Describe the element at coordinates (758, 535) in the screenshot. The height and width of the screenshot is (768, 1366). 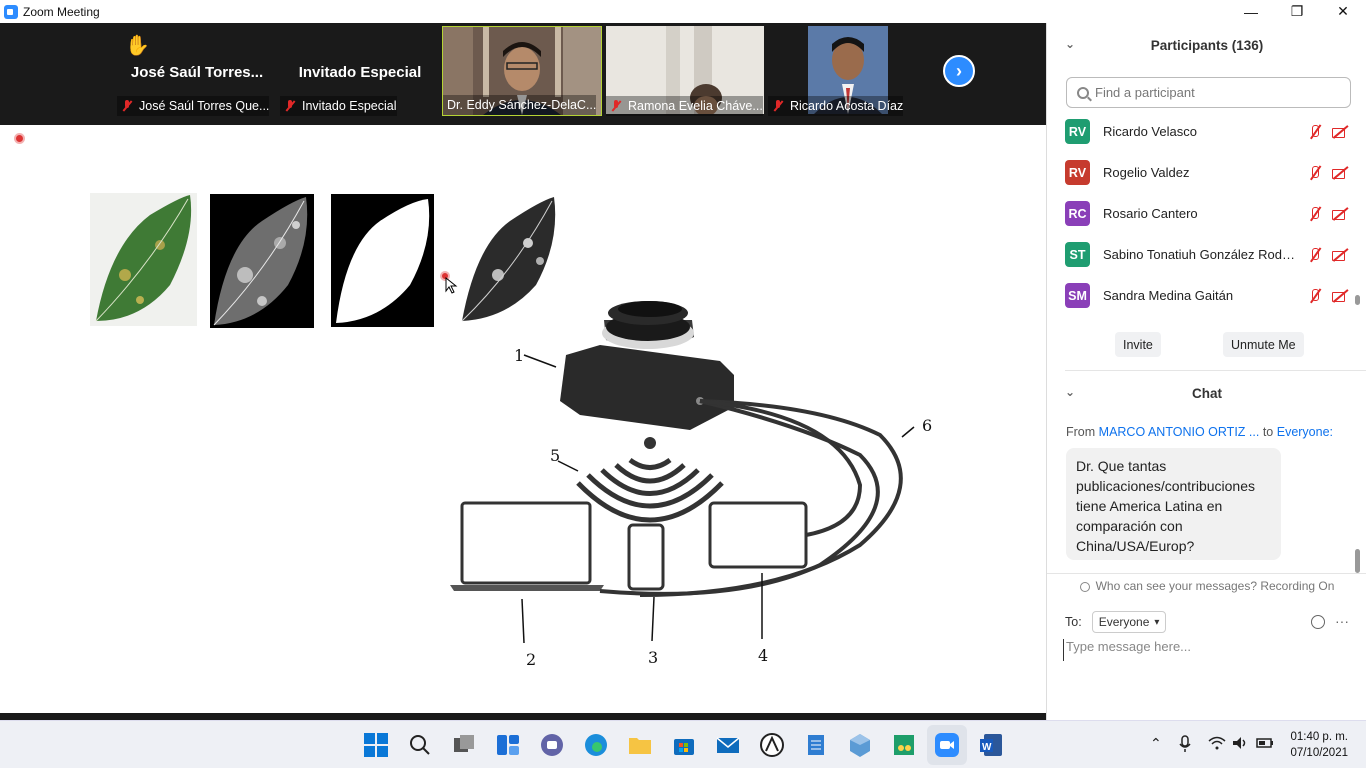
I see `tablet-device` at that location.